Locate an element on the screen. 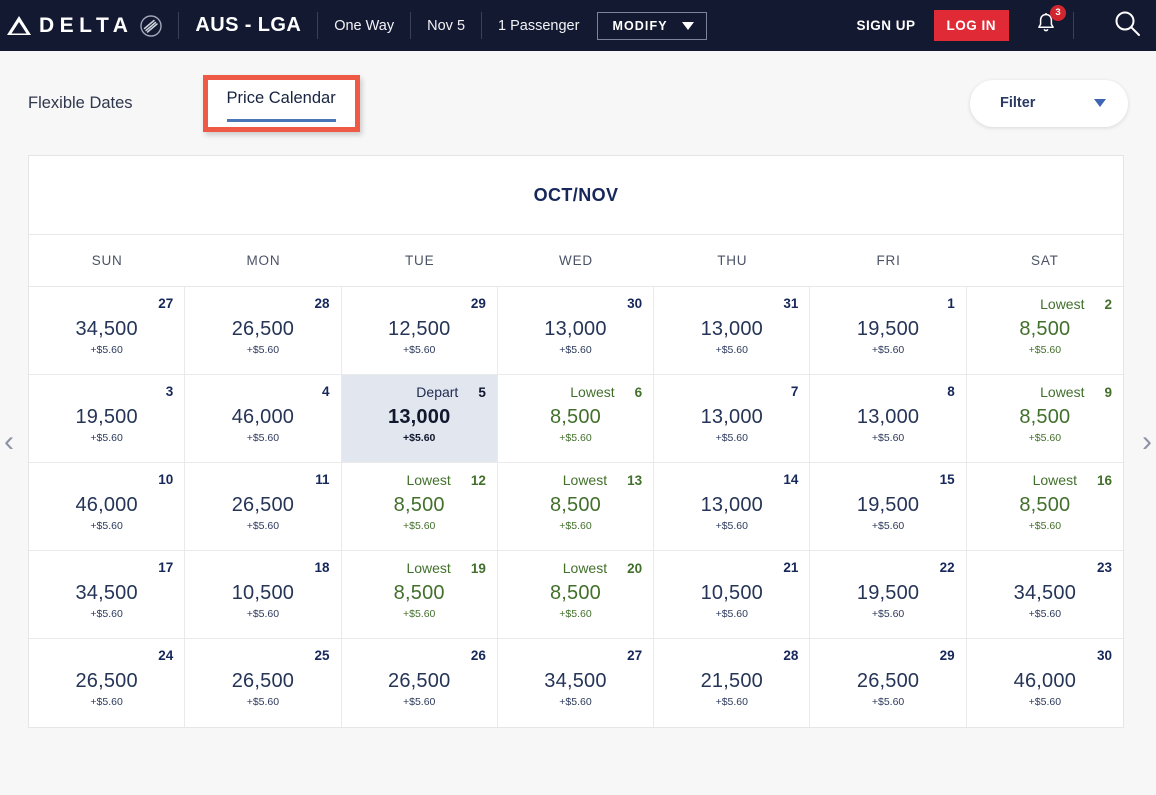 Image resolution: width=1156 pixels, height=795 pixels. calendar-day-cell: 18 10,500 +$5.60 is located at coordinates (263, 595).